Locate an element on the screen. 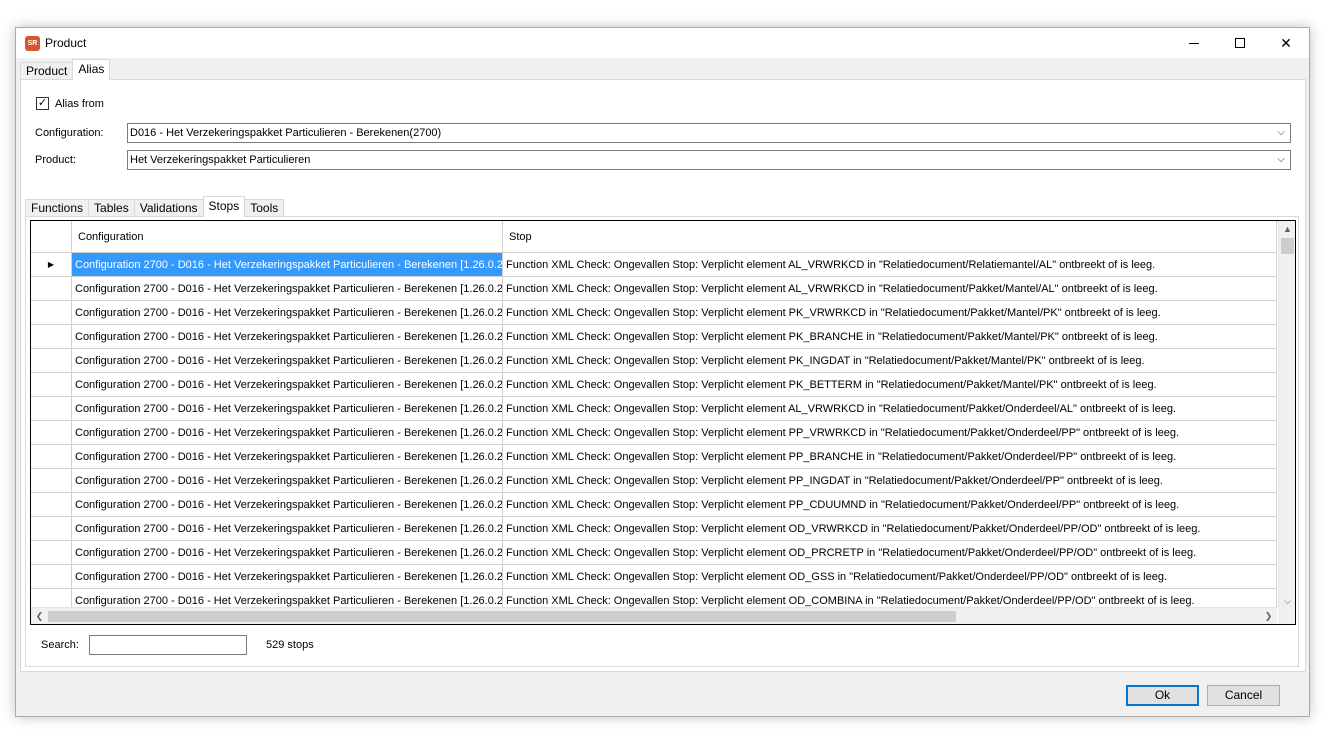  scroll-left-icon: ❮ is located at coordinates (39, 616).